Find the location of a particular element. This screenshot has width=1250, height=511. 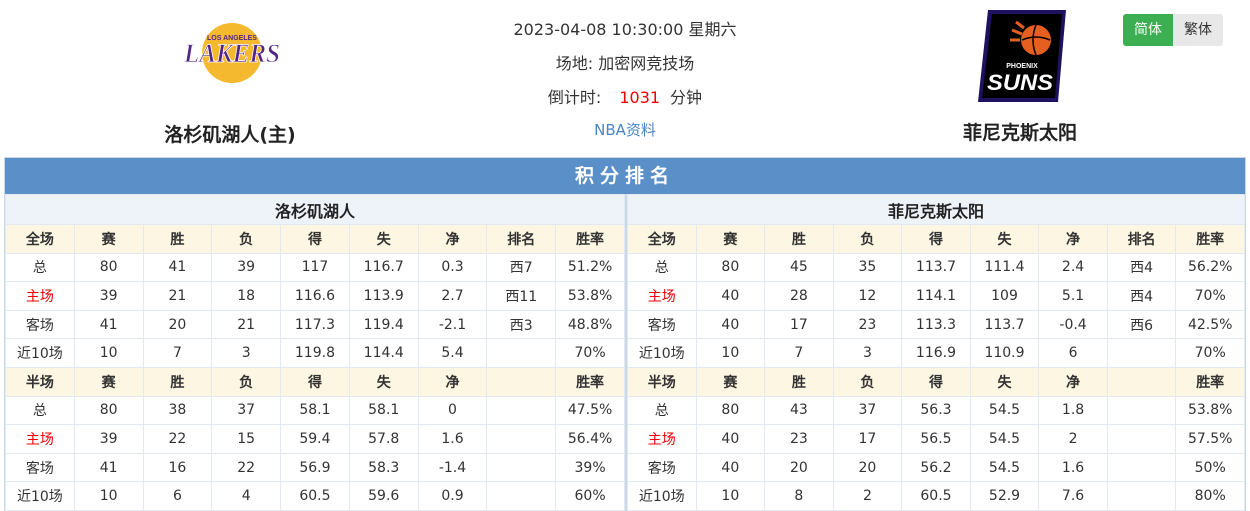

standings-team-name: 洛杉矶湖人 is located at coordinates (315, 209).